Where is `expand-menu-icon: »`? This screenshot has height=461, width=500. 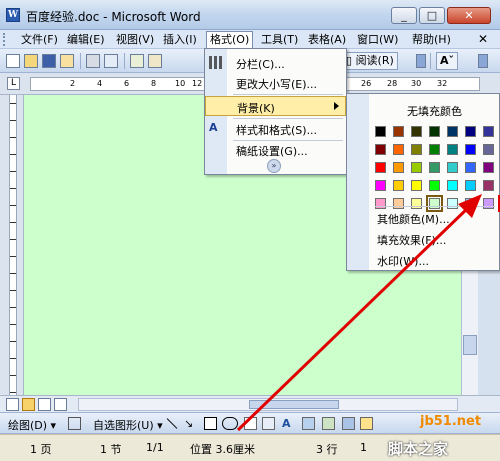
expand-menu-icon: » is located at coordinates (274, 166).